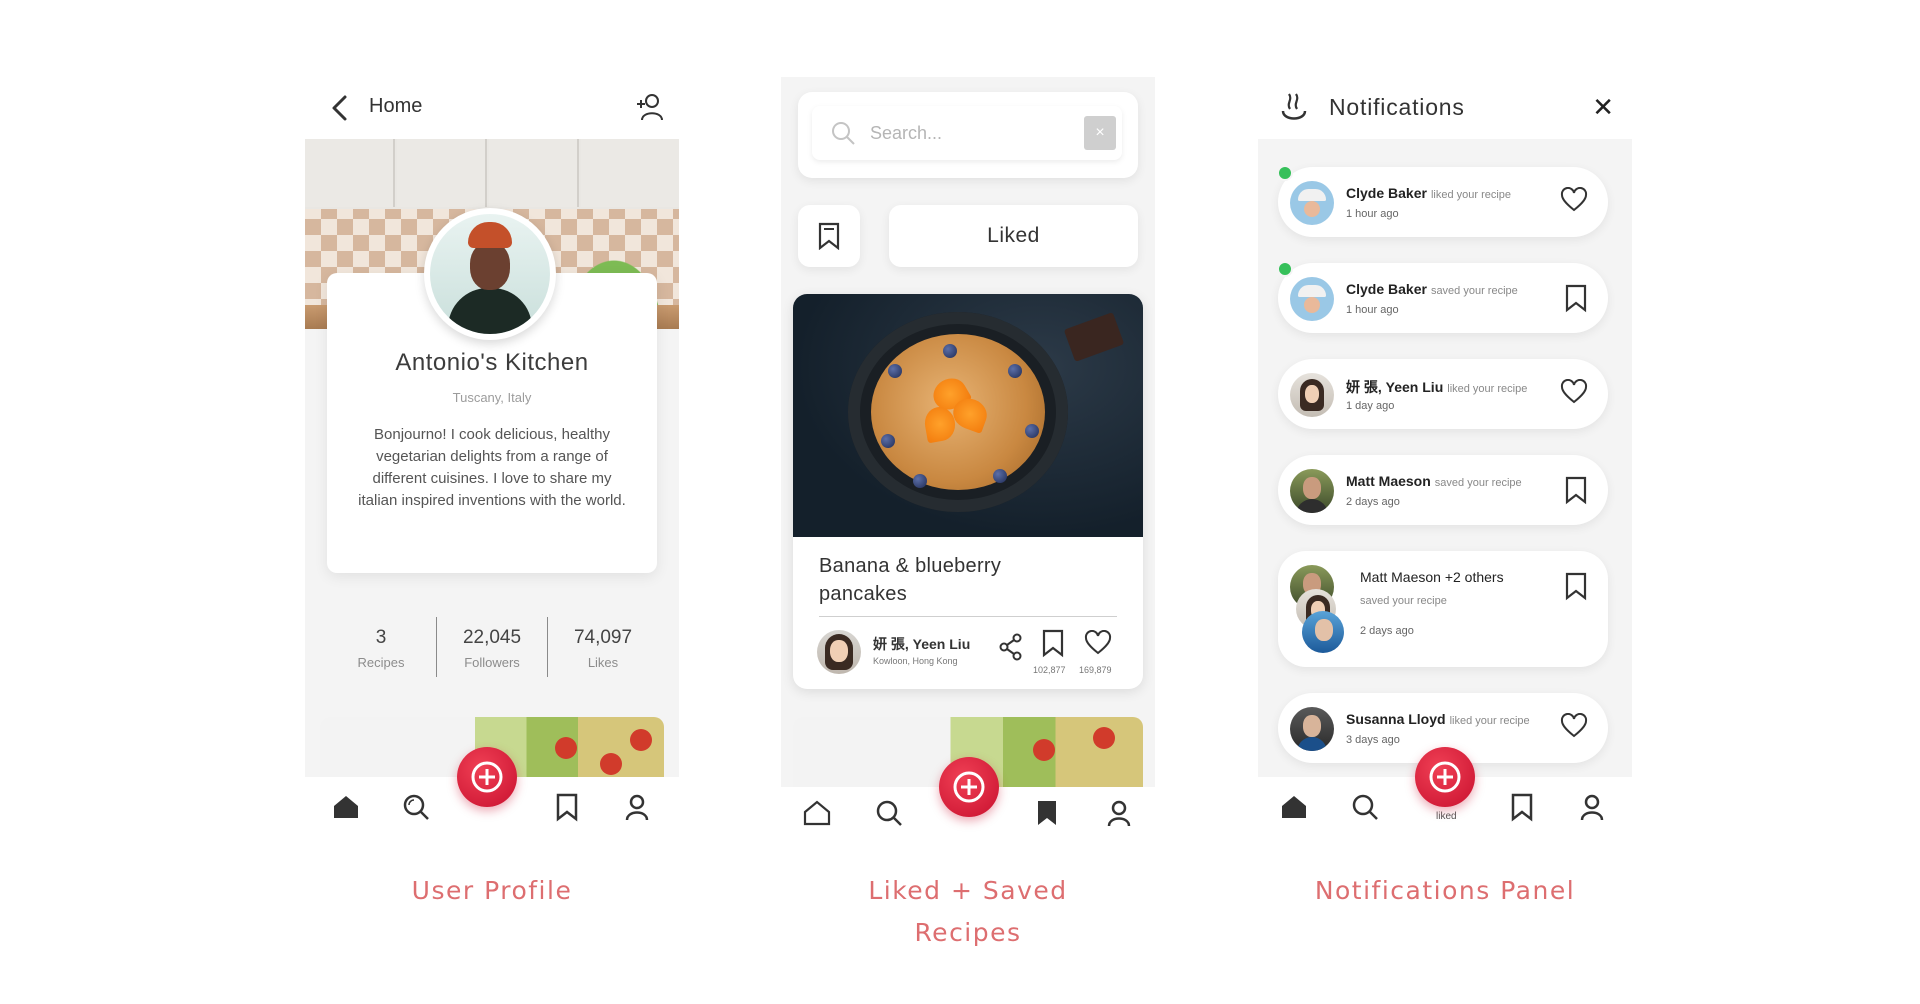 This screenshot has height=1004, width=1920. Describe the element at coordinates (921, 644) in the screenshot. I see `author-name: 妍 張, Yeen Liu` at that location.